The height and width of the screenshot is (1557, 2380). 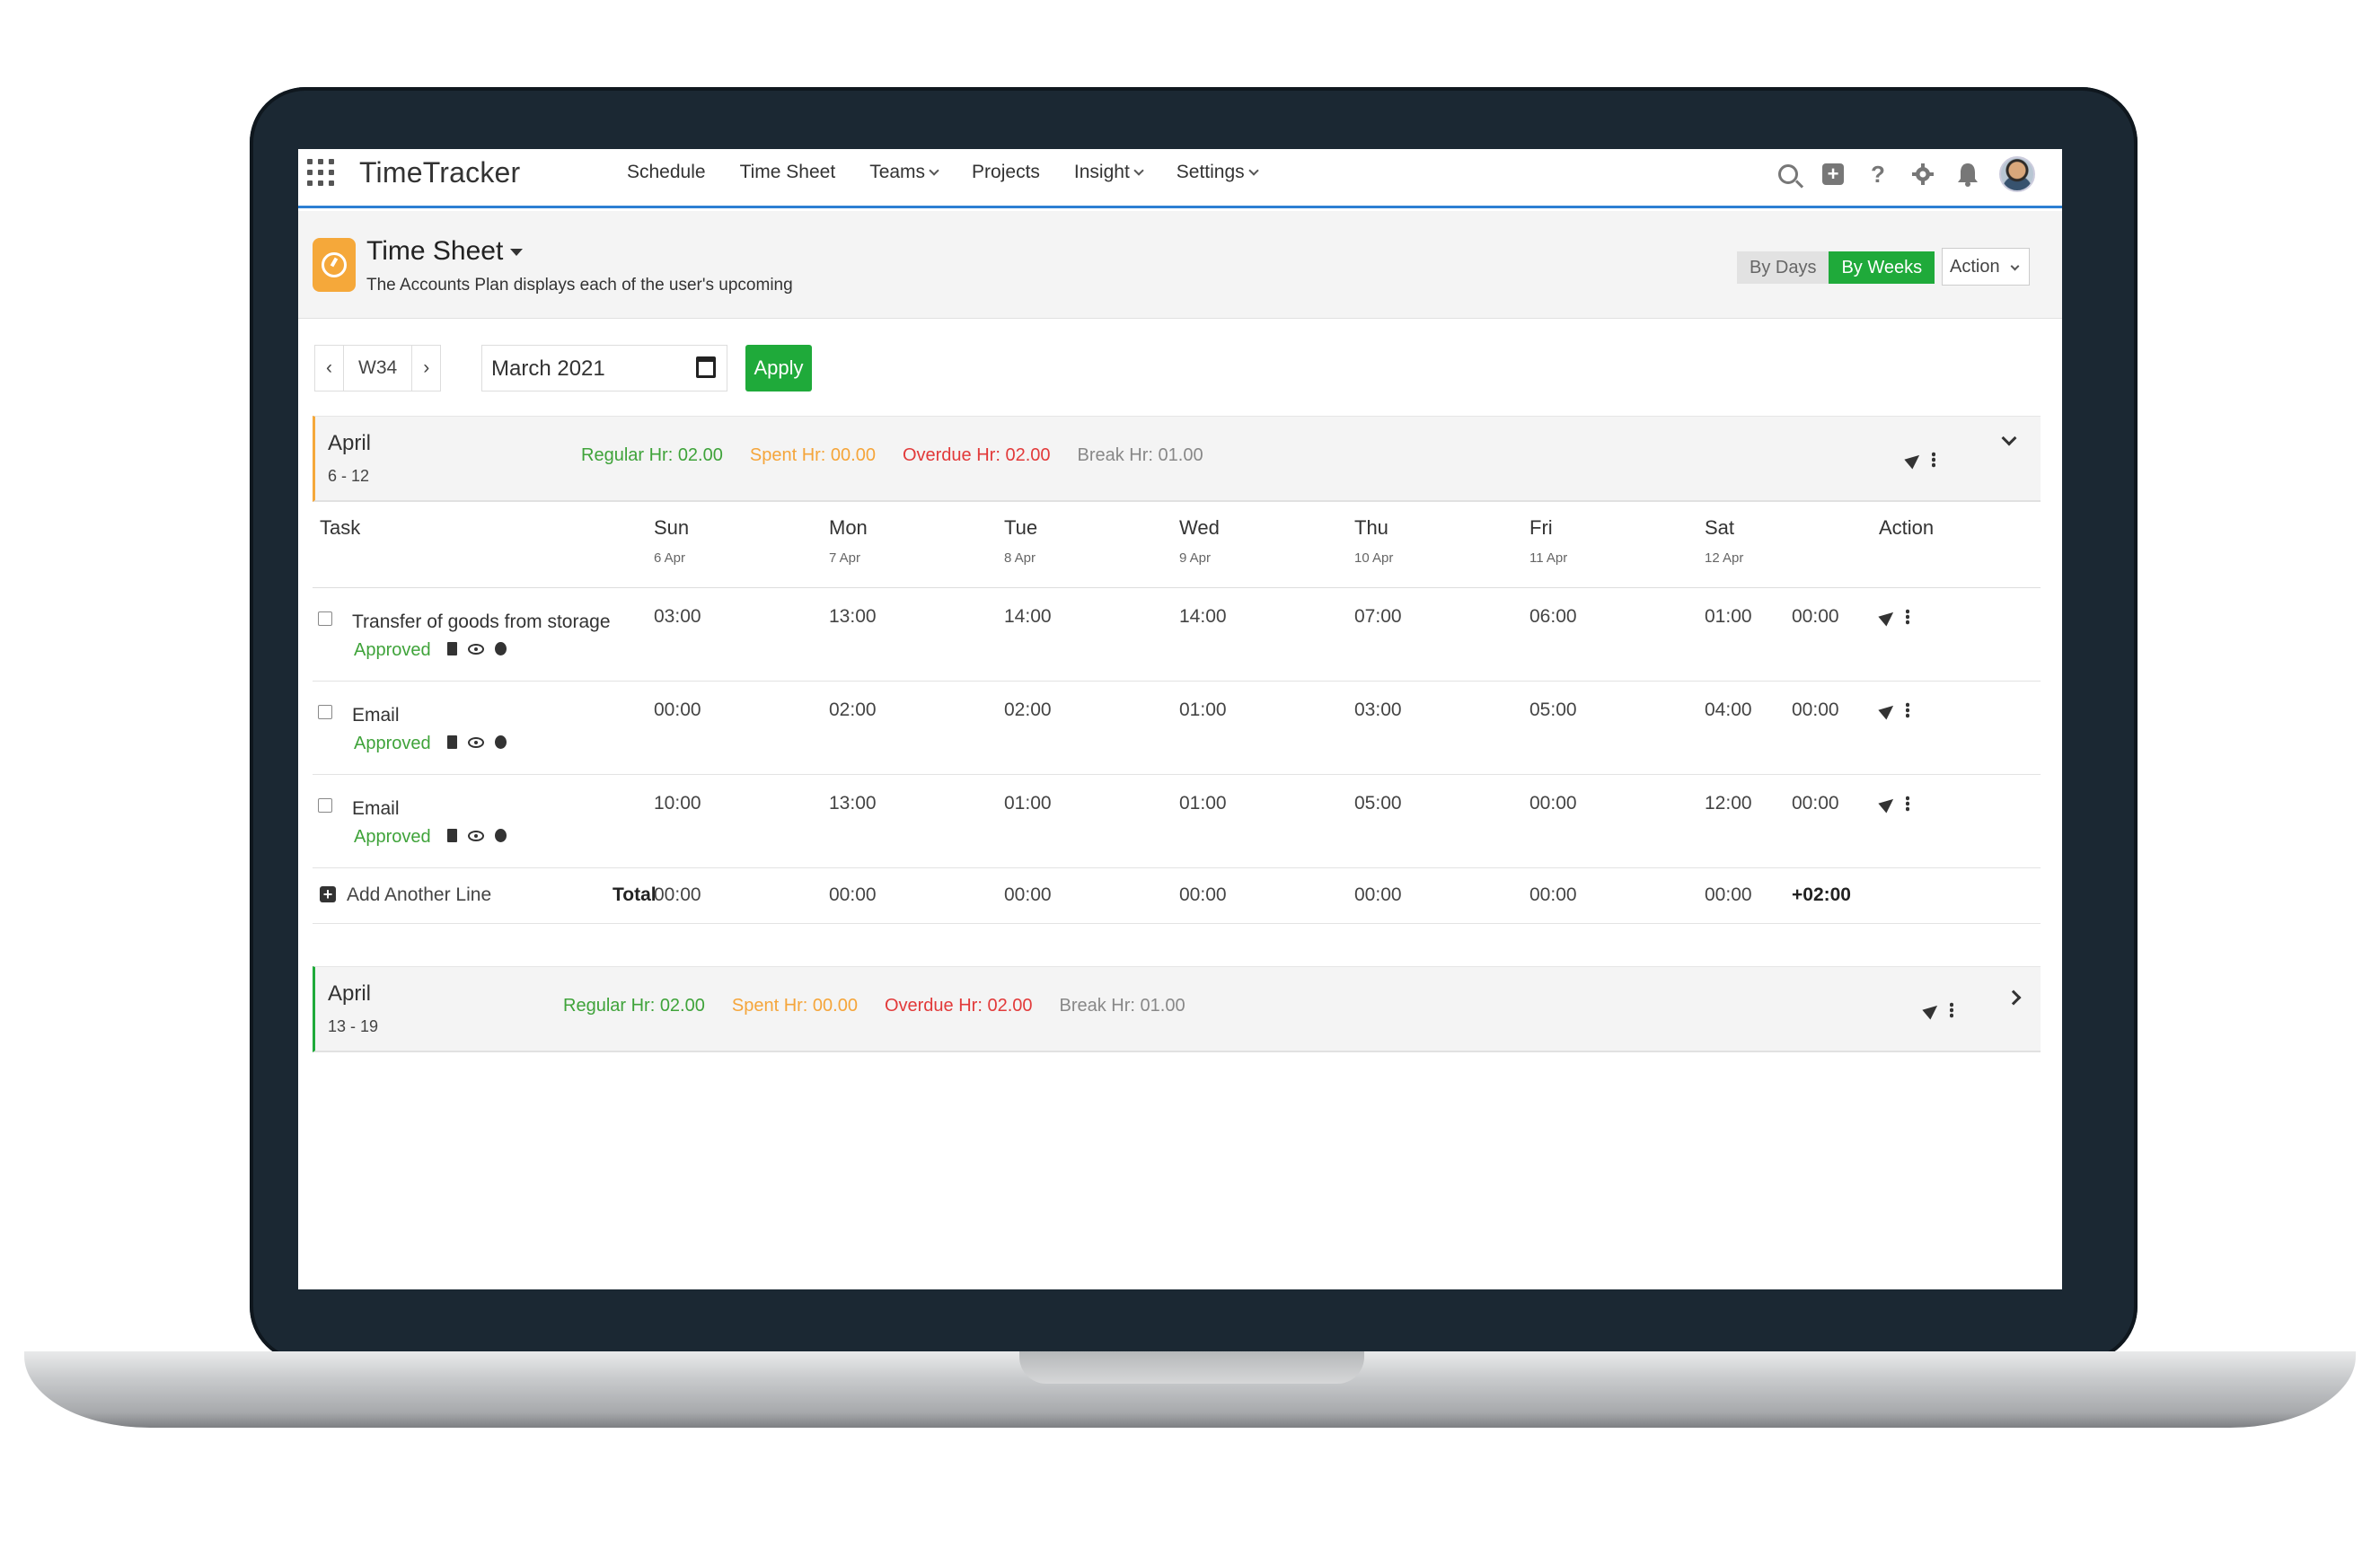 I want to click on settings-button, so click(x=1922, y=174).